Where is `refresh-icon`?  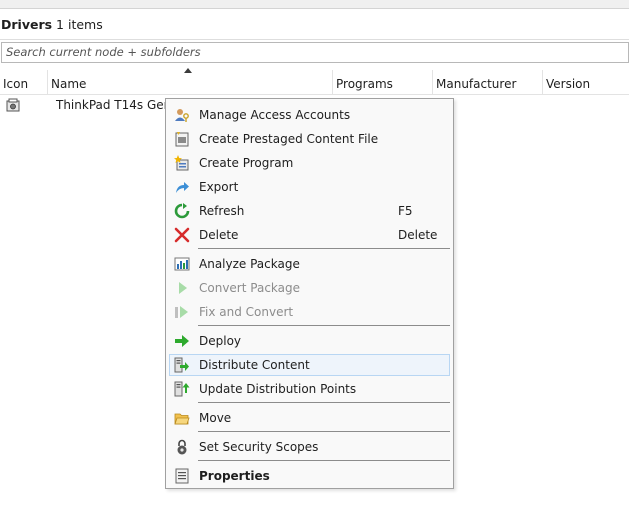 refresh-icon is located at coordinates (182, 211).